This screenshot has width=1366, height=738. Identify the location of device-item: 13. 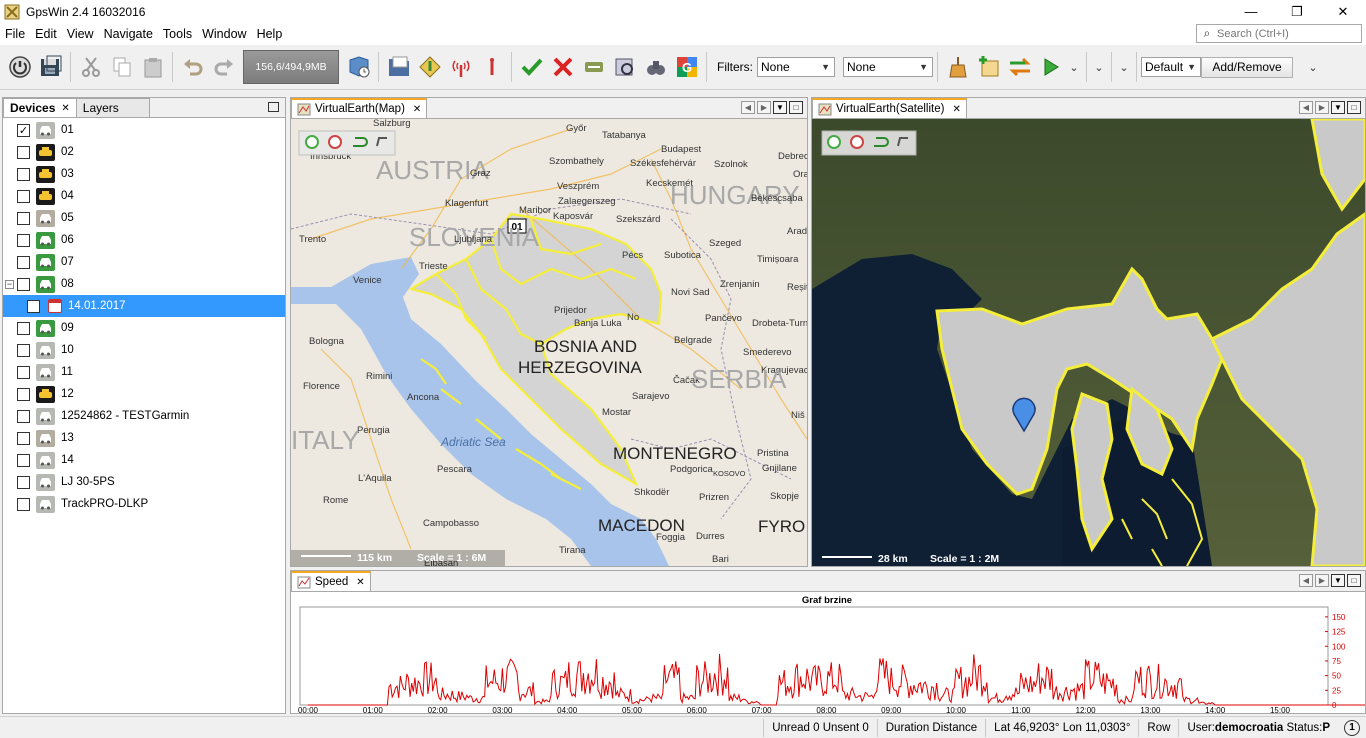
(144, 438).